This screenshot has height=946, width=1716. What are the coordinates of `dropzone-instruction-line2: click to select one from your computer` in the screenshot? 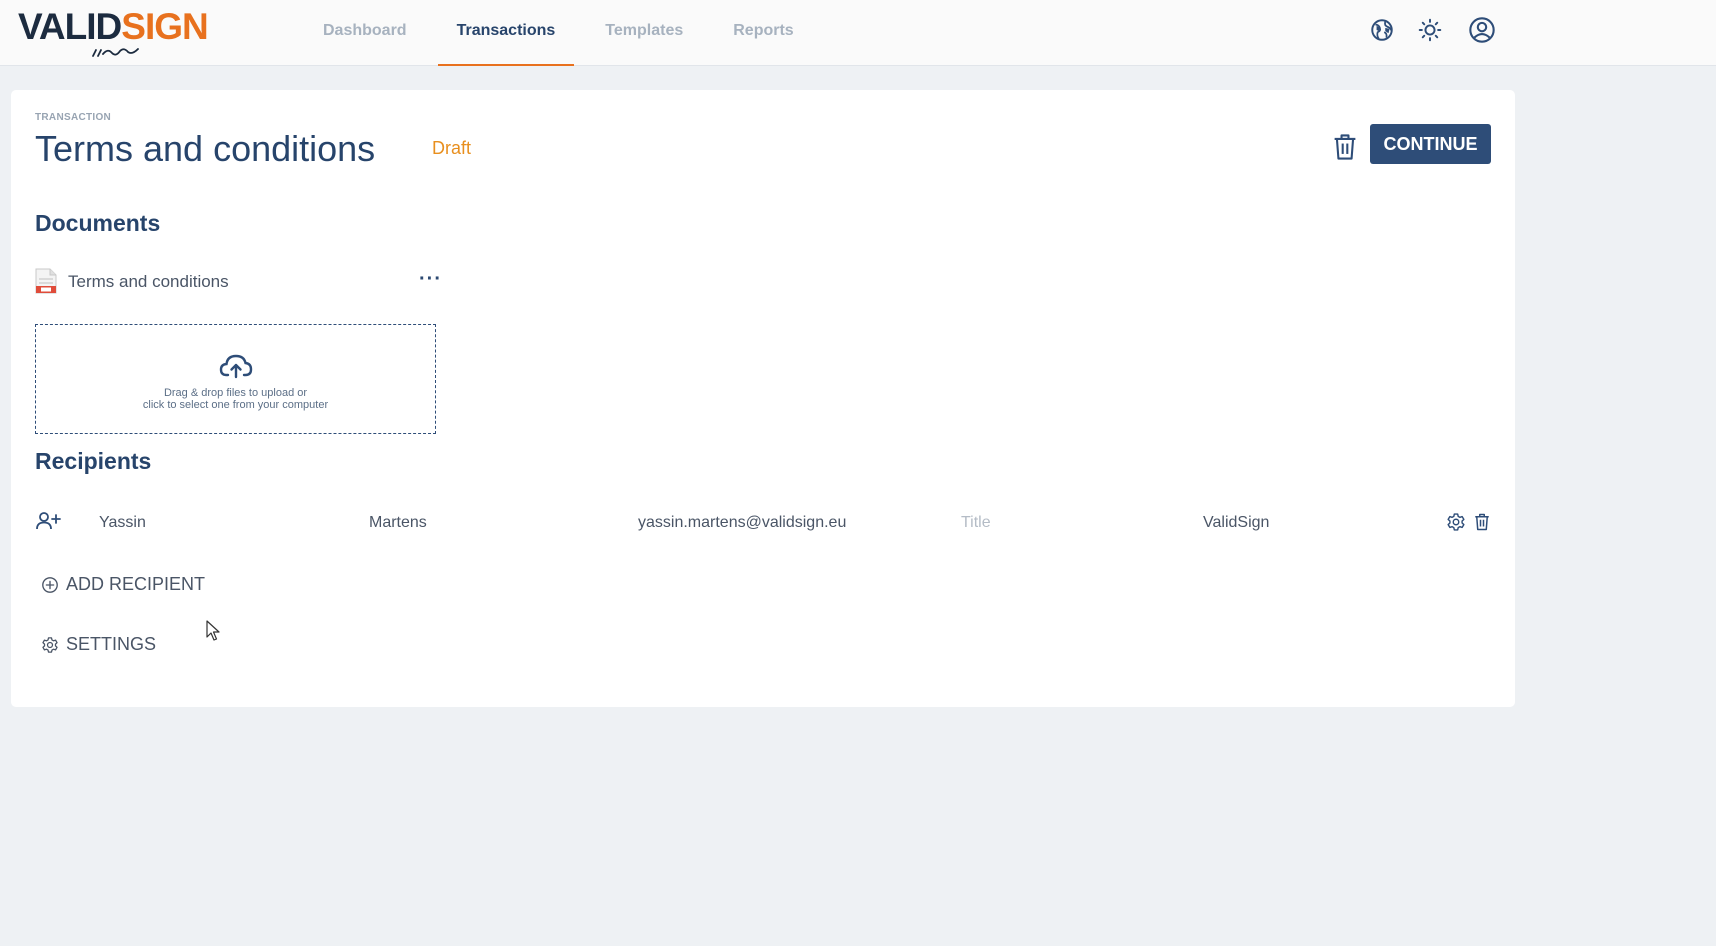 It's located at (235, 405).